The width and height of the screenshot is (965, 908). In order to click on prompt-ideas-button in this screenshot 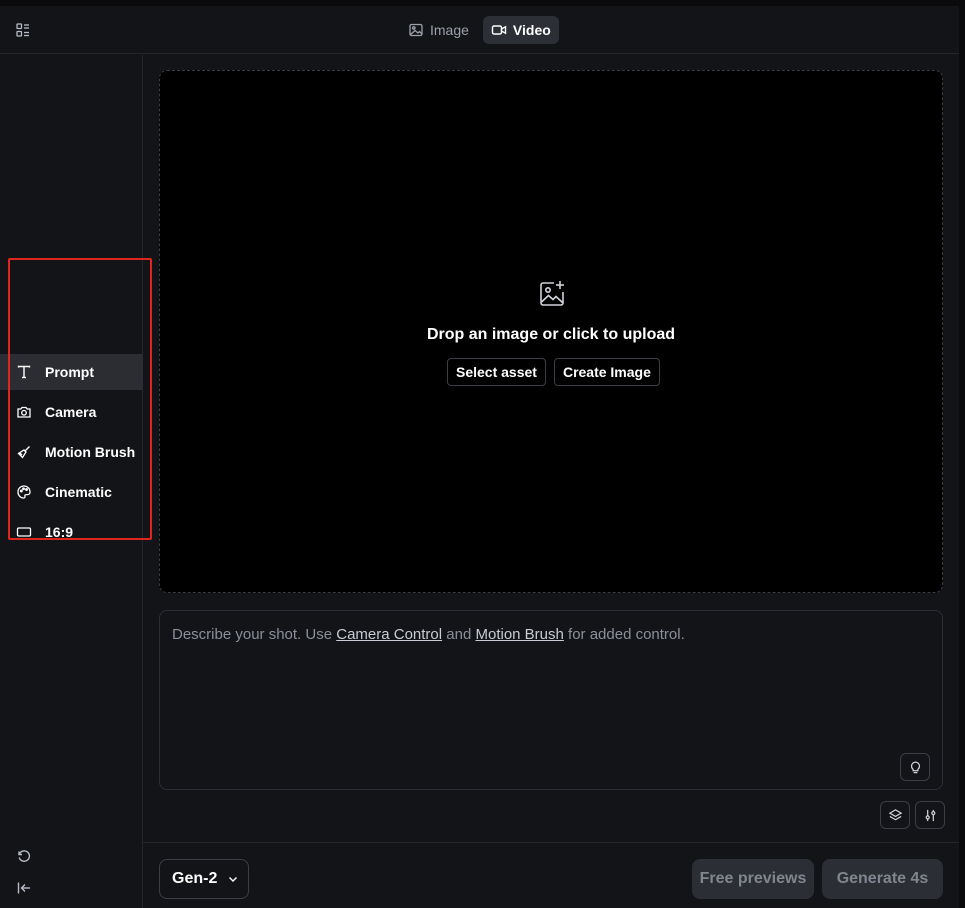, I will do `click(915, 767)`.